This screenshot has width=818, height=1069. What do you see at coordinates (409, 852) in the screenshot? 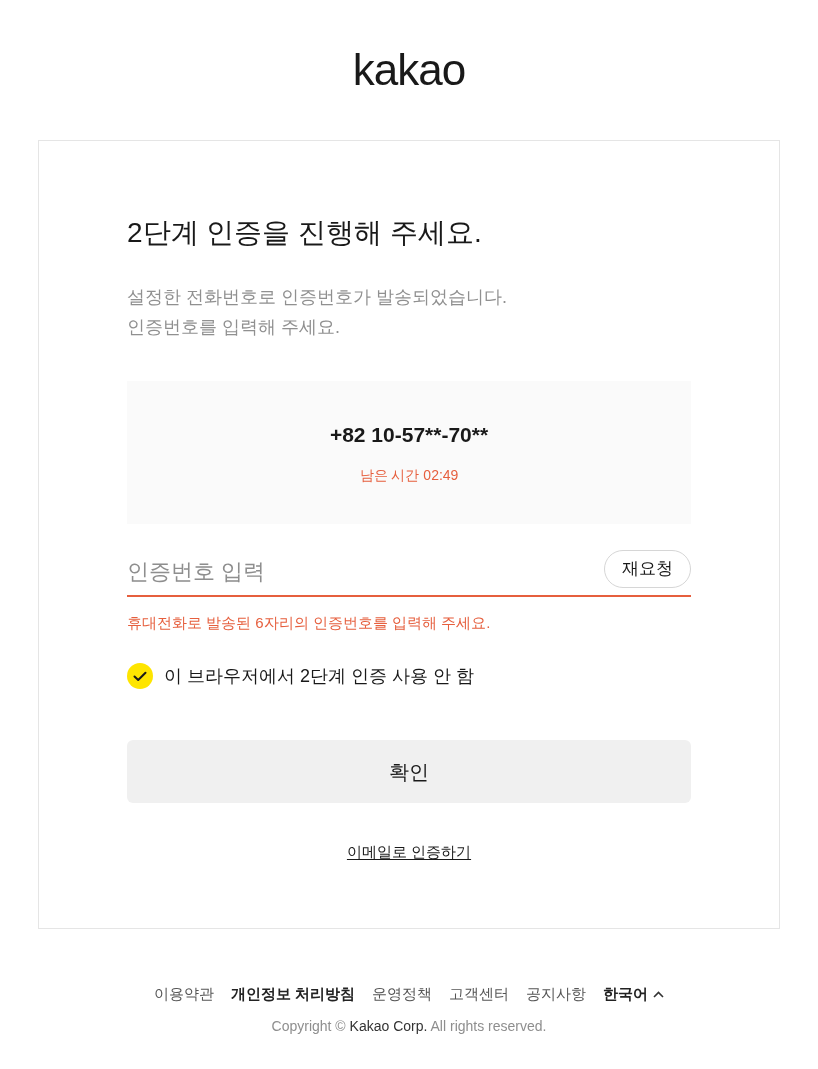
I see `email-verification-link: 이메일로 인증하기` at bounding box center [409, 852].